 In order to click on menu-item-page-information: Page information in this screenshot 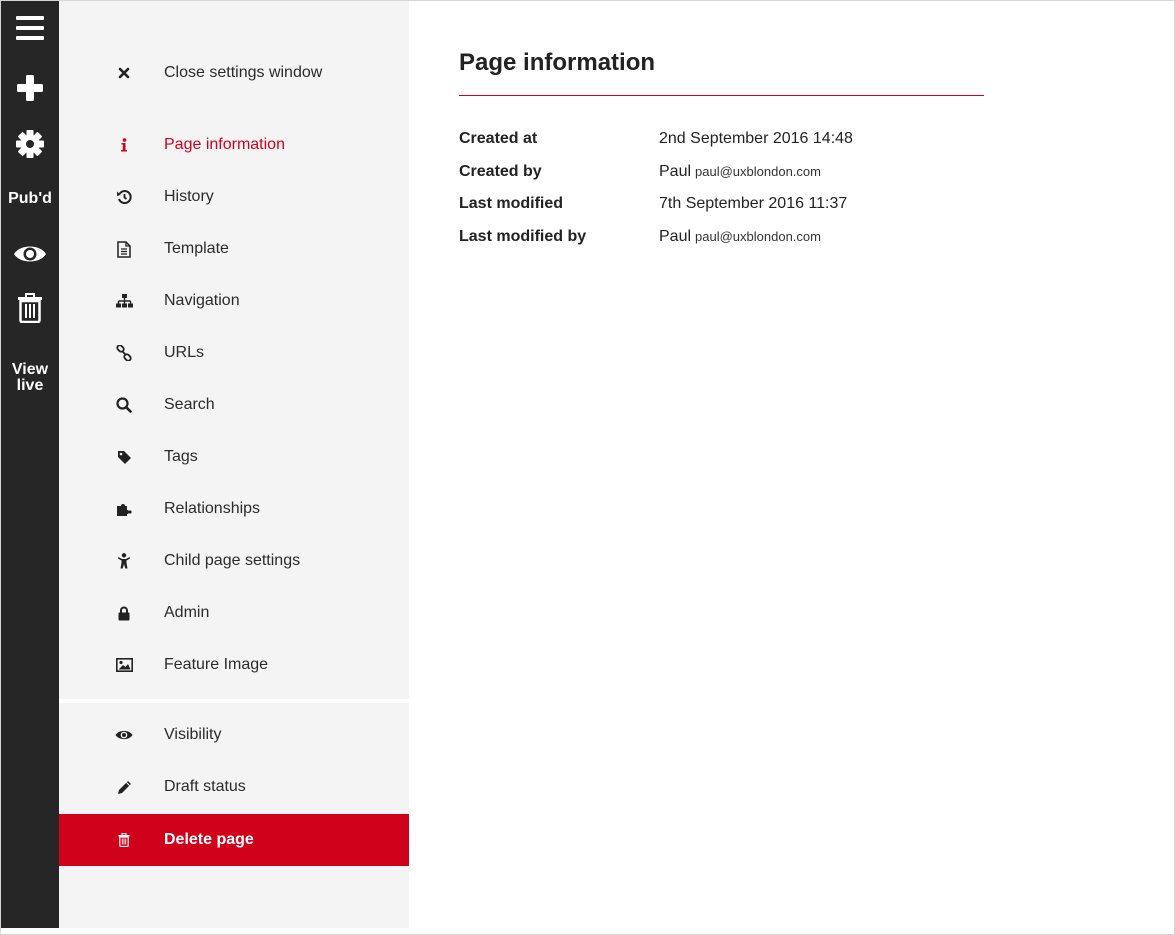, I will do `click(234, 145)`.